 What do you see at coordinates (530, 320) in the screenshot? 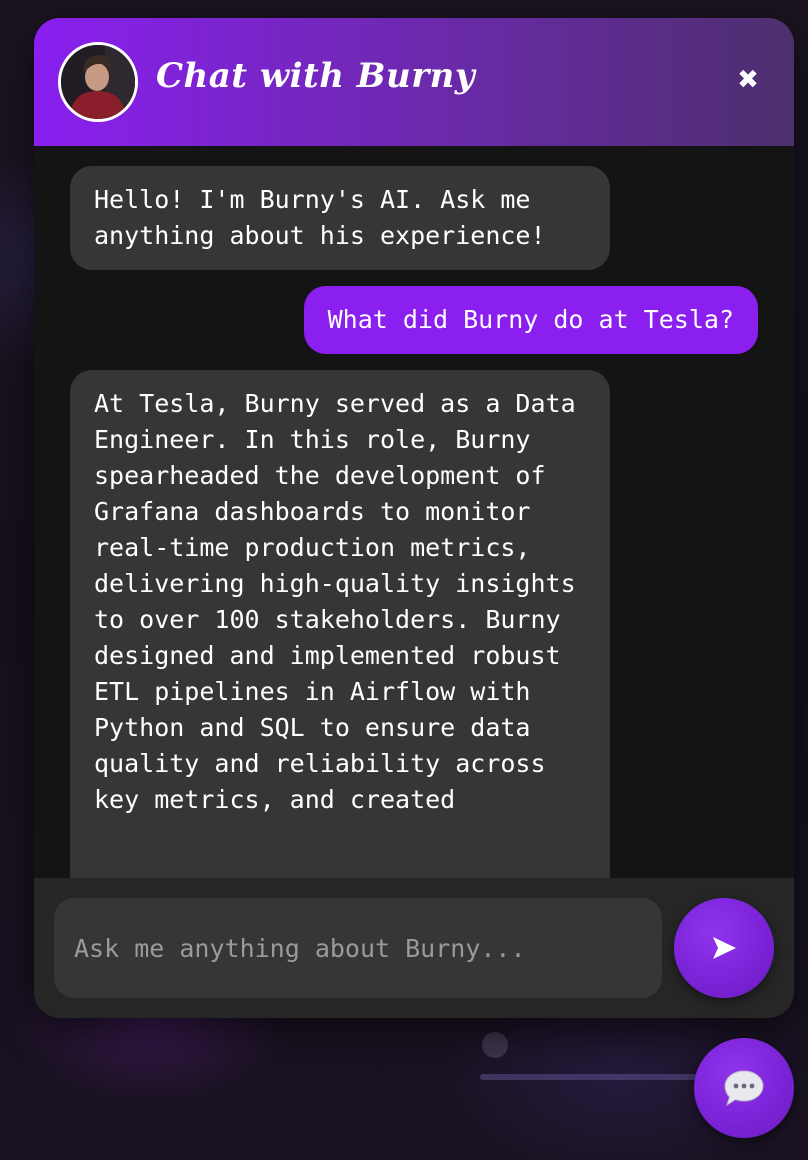
I see `user-message: What did Burny do at Tesla?` at bounding box center [530, 320].